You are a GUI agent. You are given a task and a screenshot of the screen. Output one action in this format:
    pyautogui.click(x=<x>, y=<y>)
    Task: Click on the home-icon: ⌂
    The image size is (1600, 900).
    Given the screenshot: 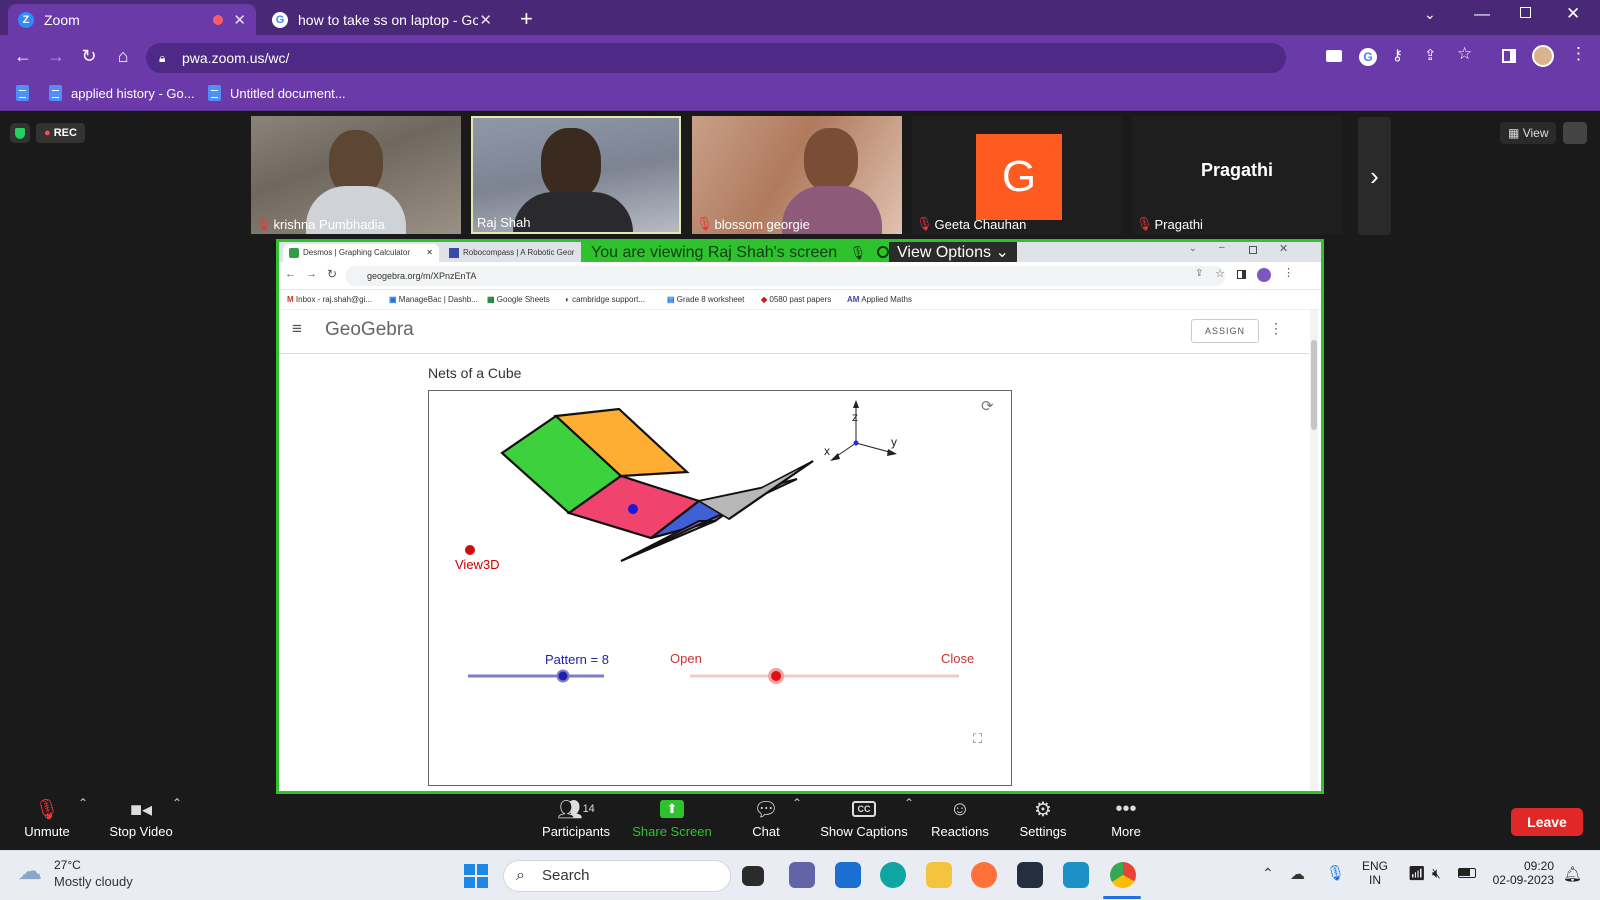 What is the action you would take?
    pyautogui.click(x=123, y=56)
    